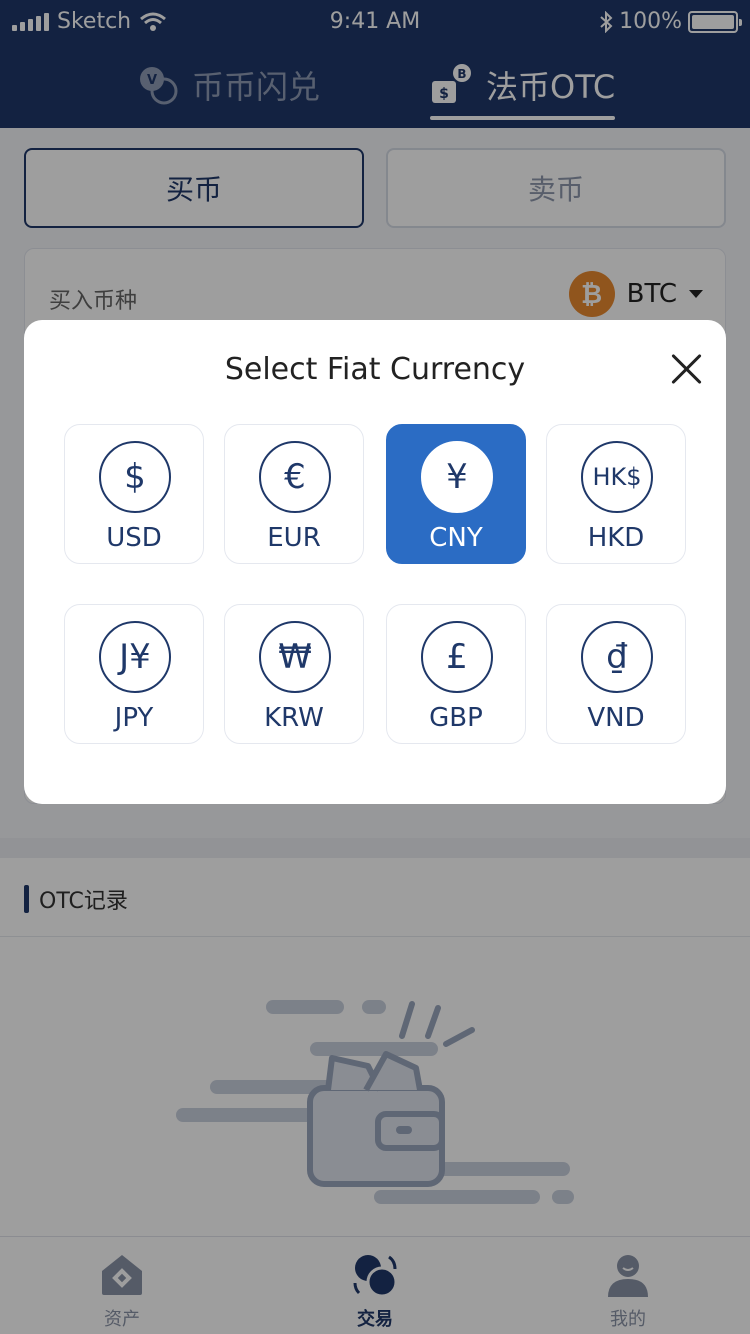  I want to click on currency-option-krw: ₩ KRW, so click(294, 674).